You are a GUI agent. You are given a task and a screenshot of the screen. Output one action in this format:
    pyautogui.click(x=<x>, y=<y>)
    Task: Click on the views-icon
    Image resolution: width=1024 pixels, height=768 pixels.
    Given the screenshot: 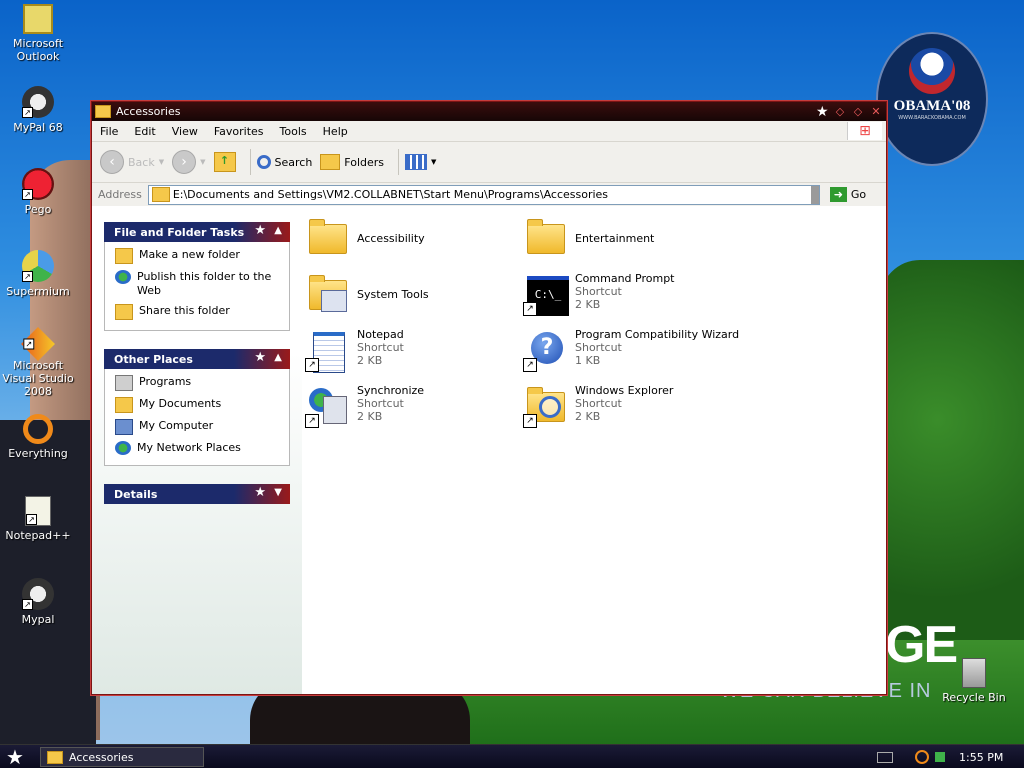 What is the action you would take?
    pyautogui.click(x=416, y=162)
    